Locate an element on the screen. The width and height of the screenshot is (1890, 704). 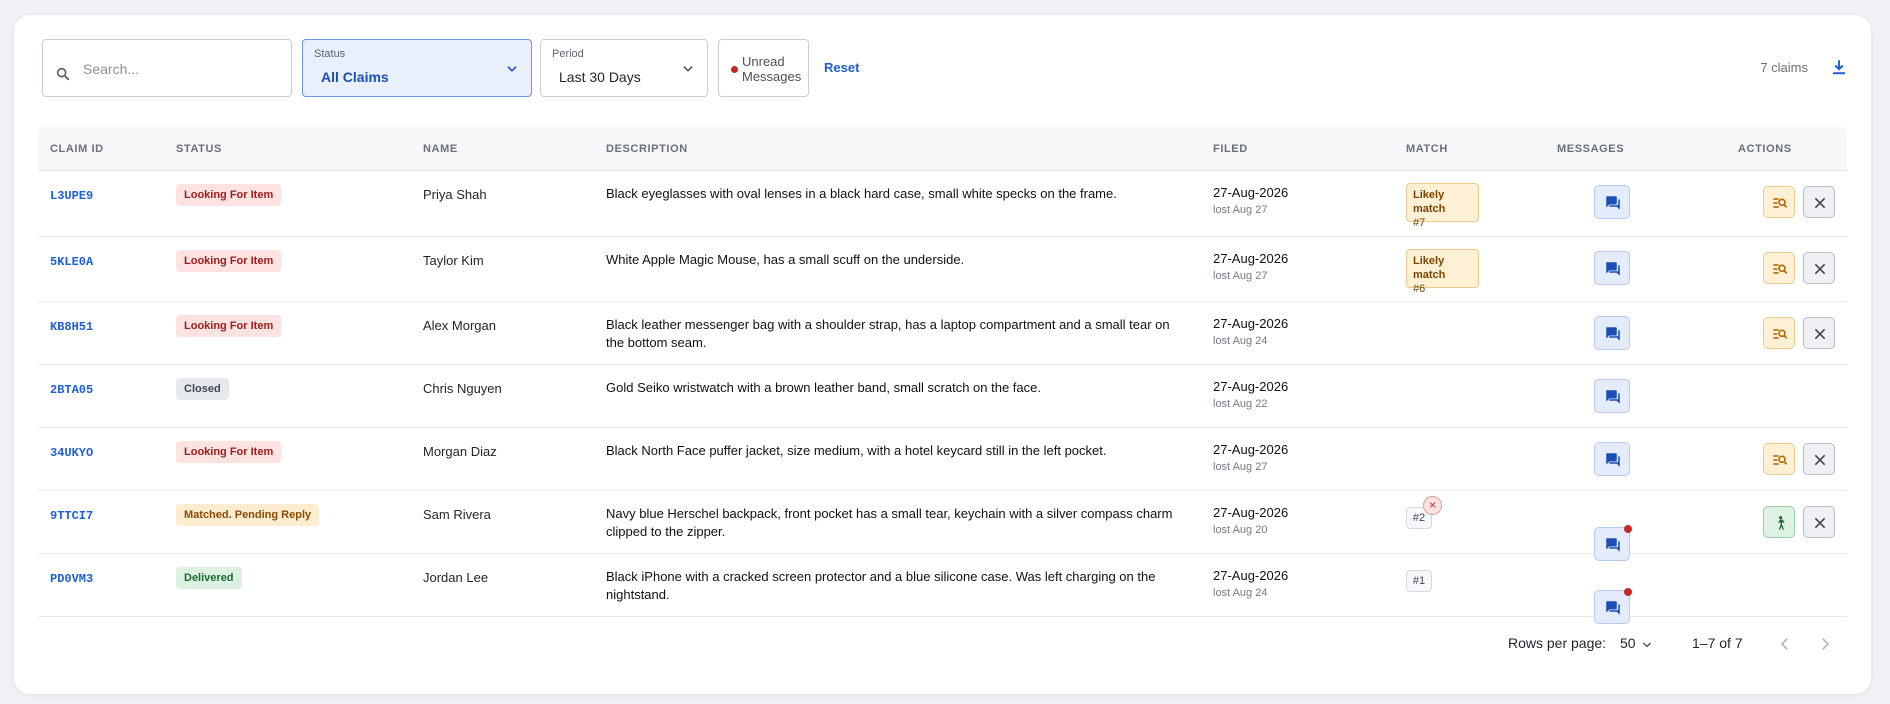
column-header-match: MATCH is located at coordinates (1427, 149).